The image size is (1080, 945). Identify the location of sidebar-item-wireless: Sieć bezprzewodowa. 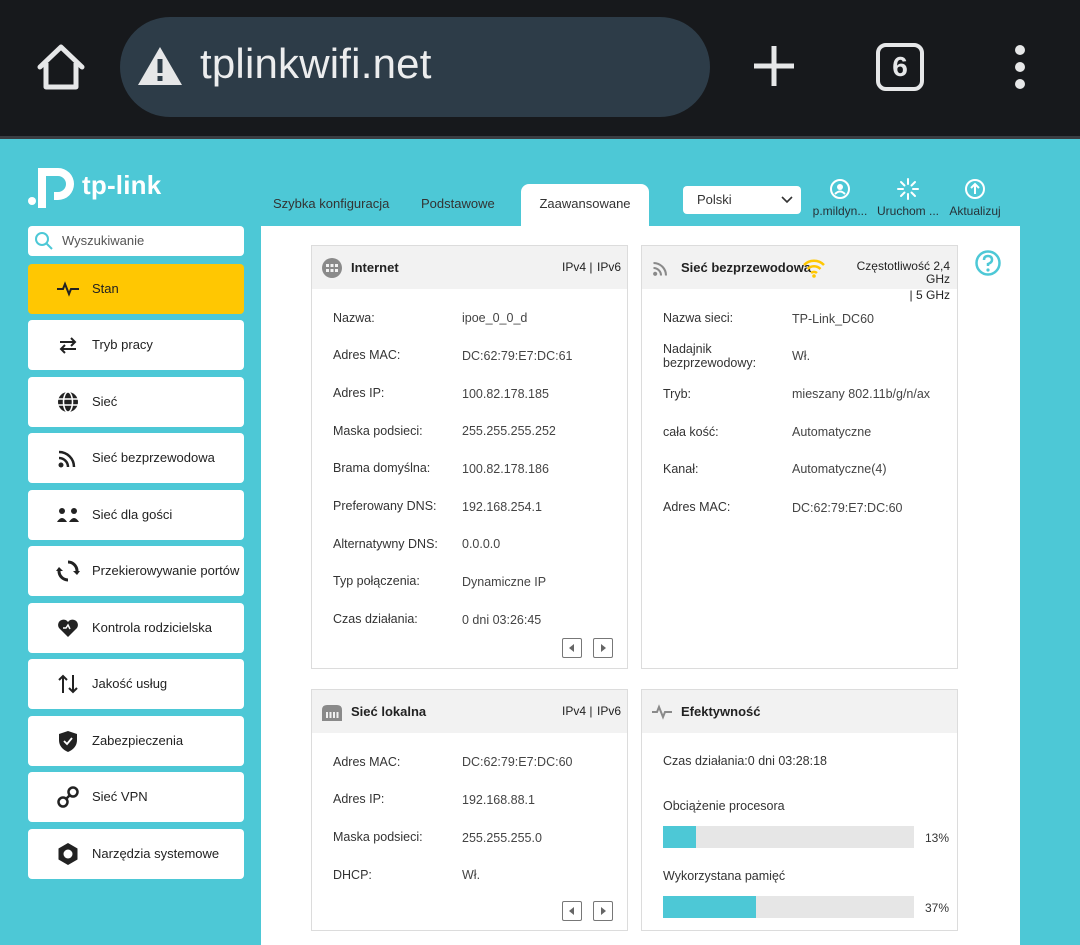
(136, 458).